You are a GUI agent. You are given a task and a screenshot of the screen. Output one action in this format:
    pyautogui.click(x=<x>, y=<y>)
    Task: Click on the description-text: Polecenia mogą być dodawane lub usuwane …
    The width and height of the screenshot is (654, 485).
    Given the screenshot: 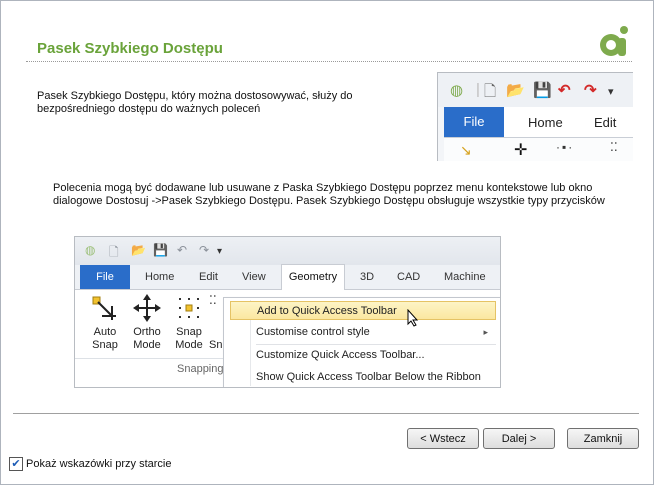 What is the action you would take?
    pyautogui.click(x=329, y=194)
    